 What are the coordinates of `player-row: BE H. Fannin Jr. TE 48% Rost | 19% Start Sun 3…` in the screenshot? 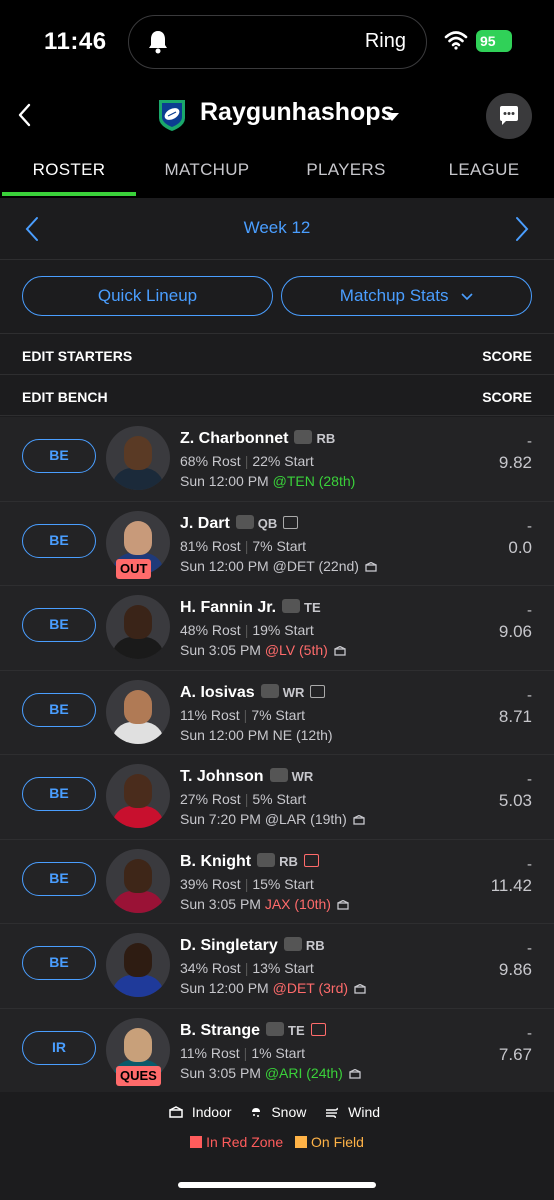 It's located at (277, 628).